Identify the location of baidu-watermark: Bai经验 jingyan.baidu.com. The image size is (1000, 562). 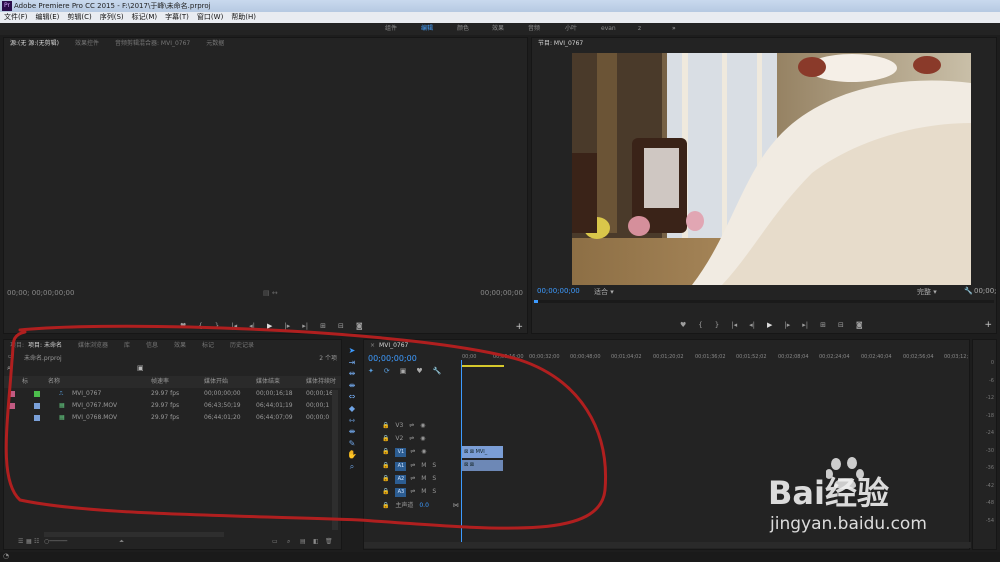
(883, 496).